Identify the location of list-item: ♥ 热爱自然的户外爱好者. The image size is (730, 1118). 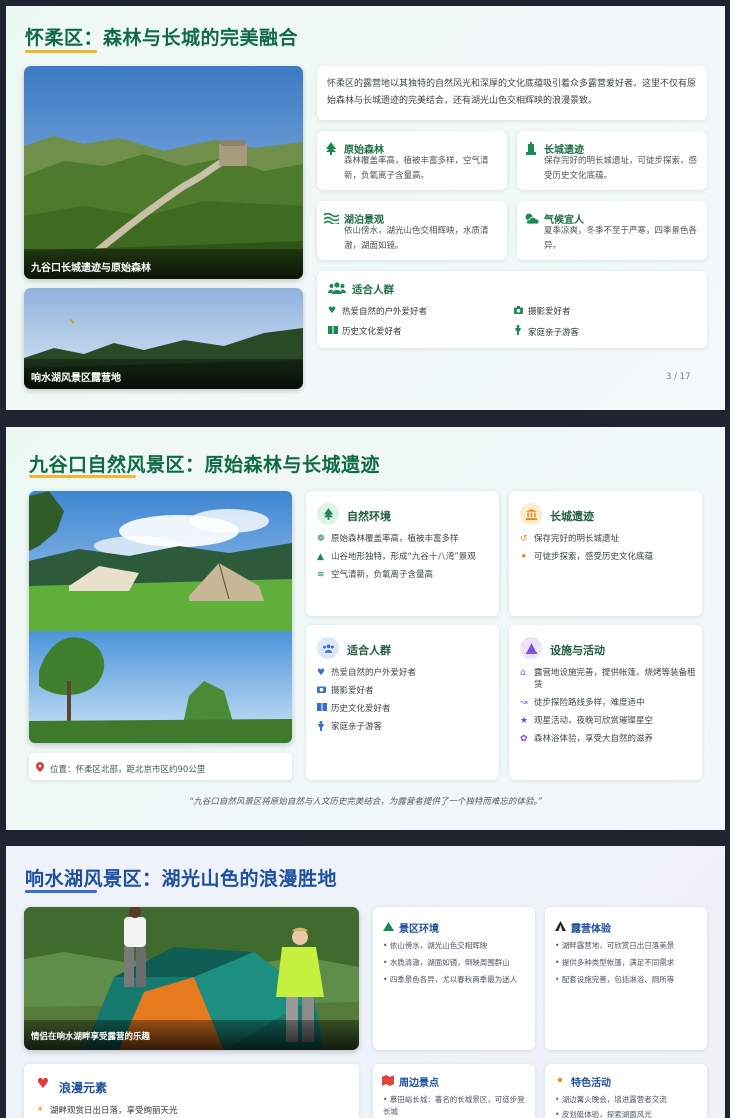
(367, 673).